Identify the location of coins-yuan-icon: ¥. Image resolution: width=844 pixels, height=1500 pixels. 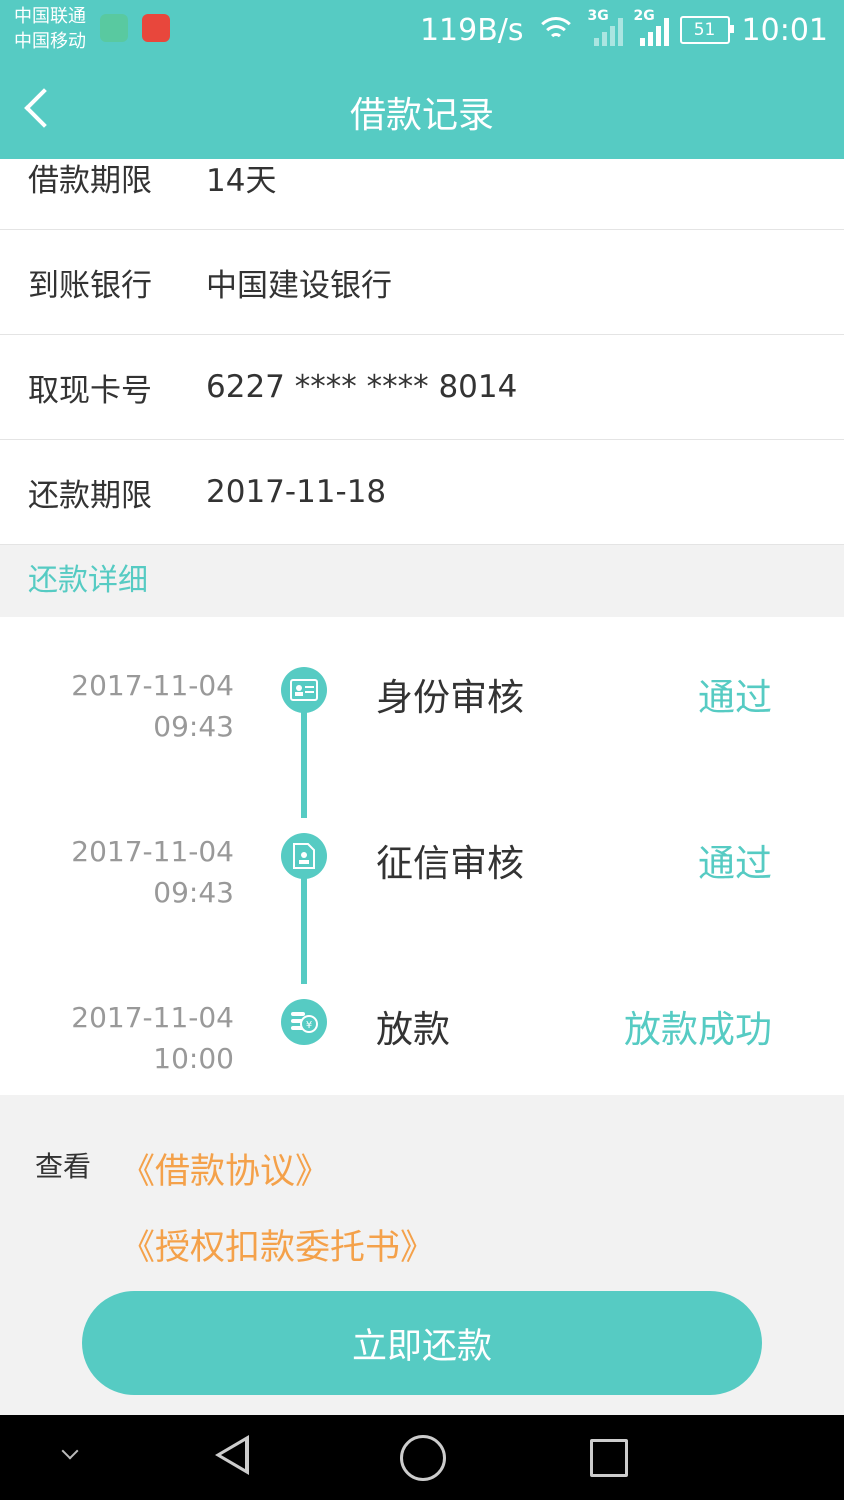
(304, 1022).